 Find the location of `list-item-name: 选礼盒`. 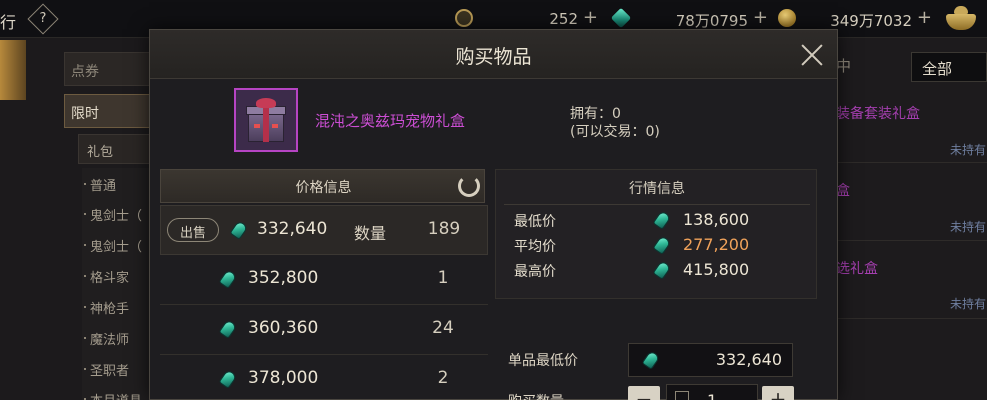

list-item-name: 选礼盒 is located at coordinates (857, 268).